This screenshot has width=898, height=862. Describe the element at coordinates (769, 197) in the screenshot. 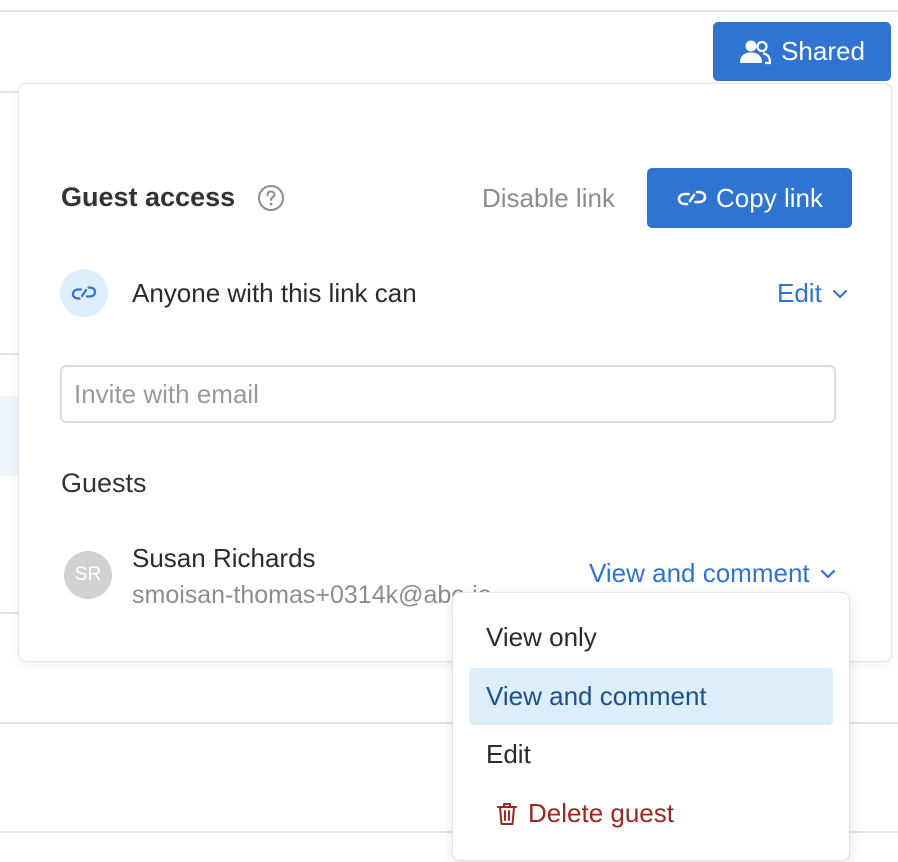

I see `copy-link-label: Copy link` at that location.